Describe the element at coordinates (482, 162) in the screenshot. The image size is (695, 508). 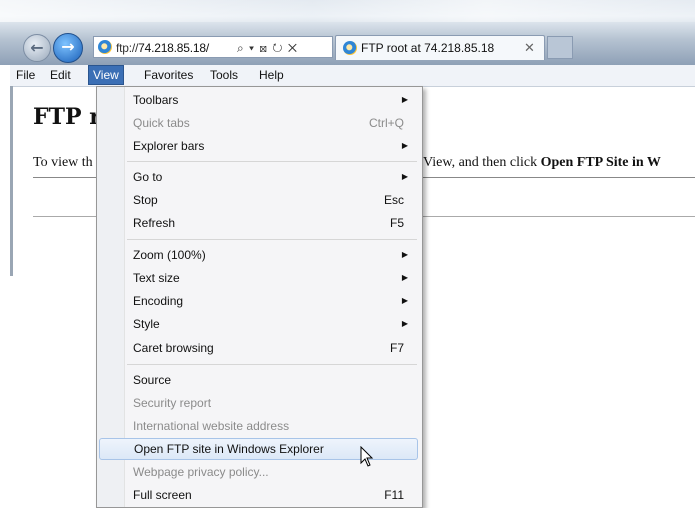
I see `instruction-text: View, and then click` at that location.